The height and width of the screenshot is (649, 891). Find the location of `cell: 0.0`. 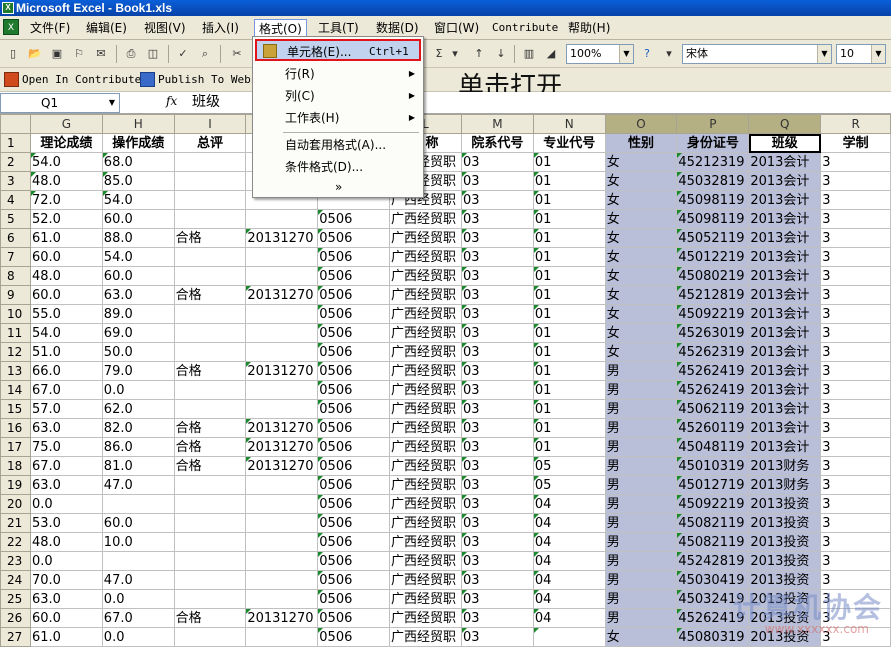

cell: 0.0 is located at coordinates (138, 599).